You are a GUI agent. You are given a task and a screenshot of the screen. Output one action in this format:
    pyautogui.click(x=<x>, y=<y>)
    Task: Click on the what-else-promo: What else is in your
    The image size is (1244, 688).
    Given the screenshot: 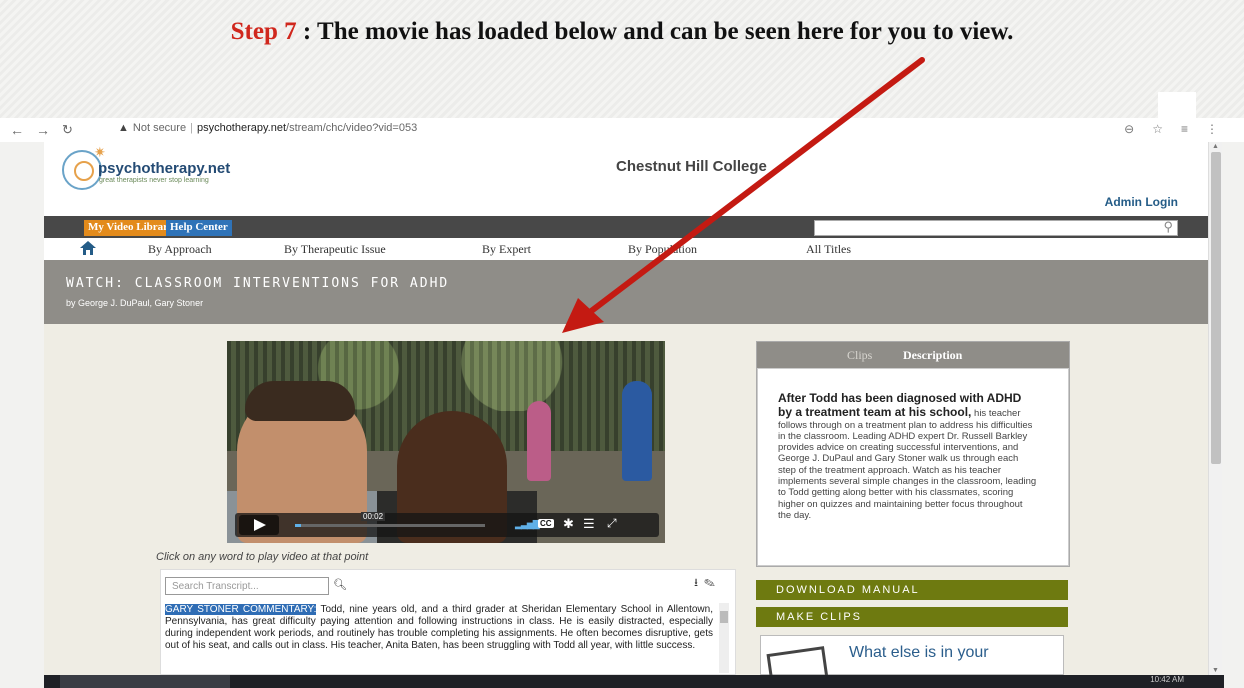 What is the action you would take?
    pyautogui.click(x=912, y=655)
    